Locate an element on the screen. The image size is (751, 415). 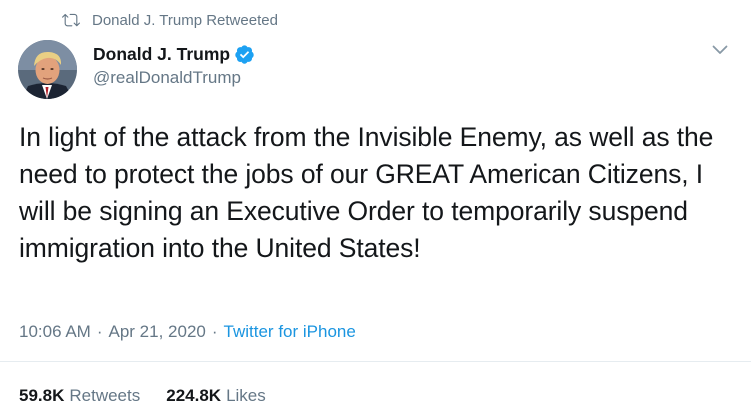
chevron-down-icon is located at coordinates (720, 50).